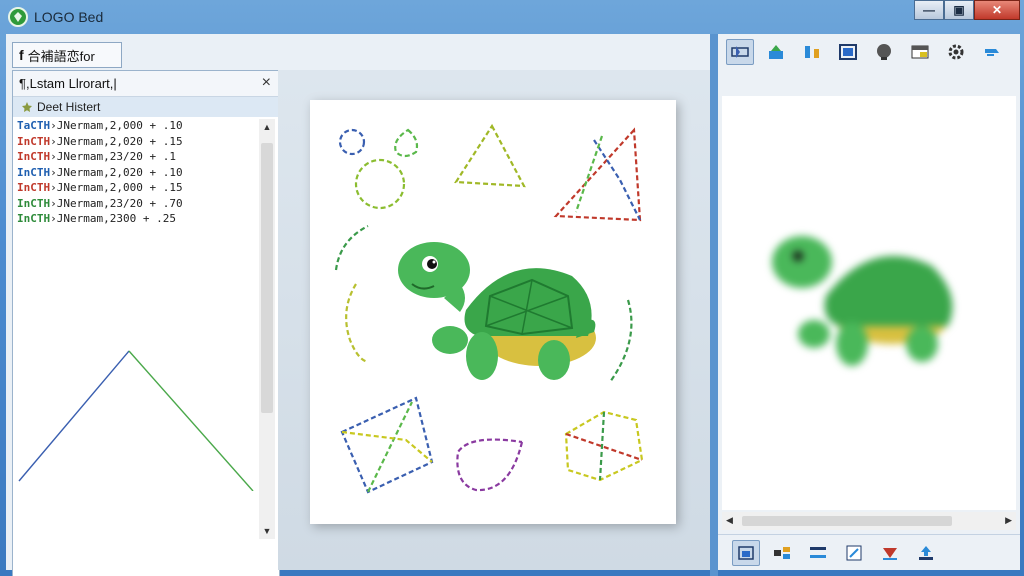 The height and width of the screenshot is (576, 1024). What do you see at coordinates (116, 172) in the screenshot?
I see `row-text: ›JNermam,2,020 + .10` at bounding box center [116, 172].